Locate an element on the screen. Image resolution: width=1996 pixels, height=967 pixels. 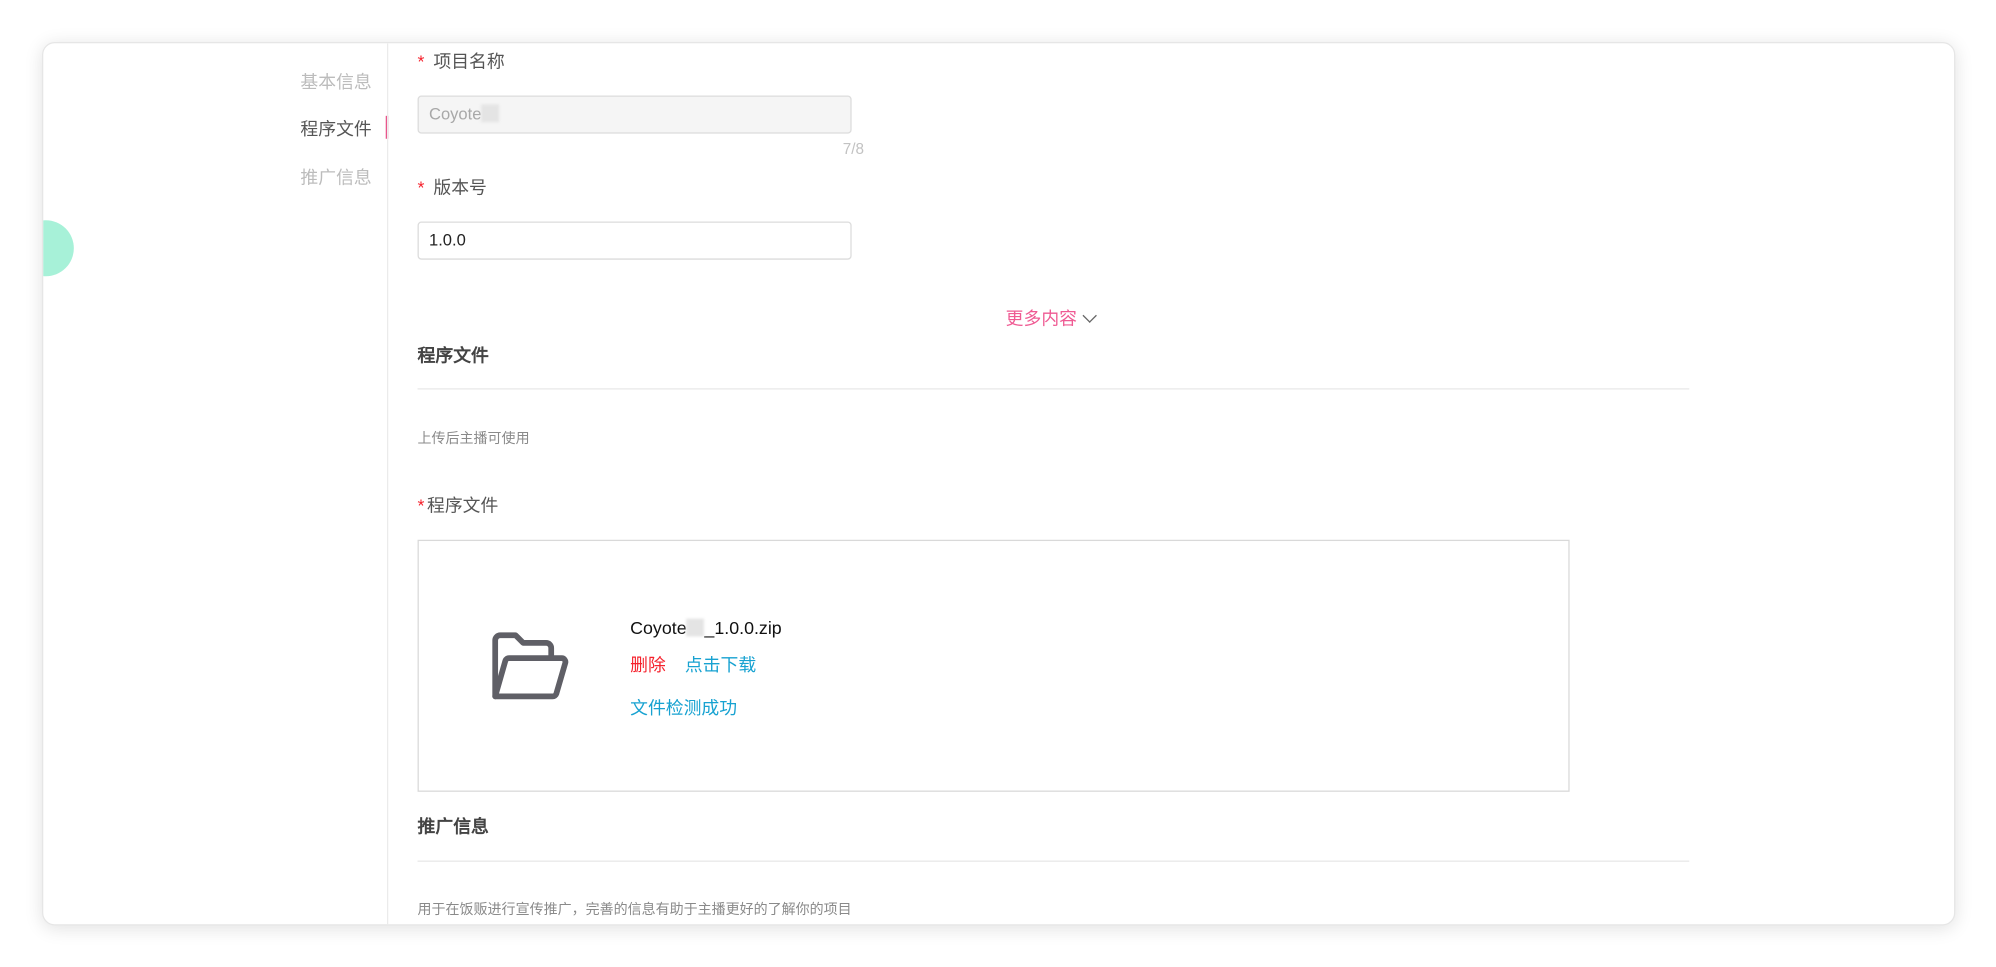
more-content-label: 更多内容 is located at coordinates (1041, 318).